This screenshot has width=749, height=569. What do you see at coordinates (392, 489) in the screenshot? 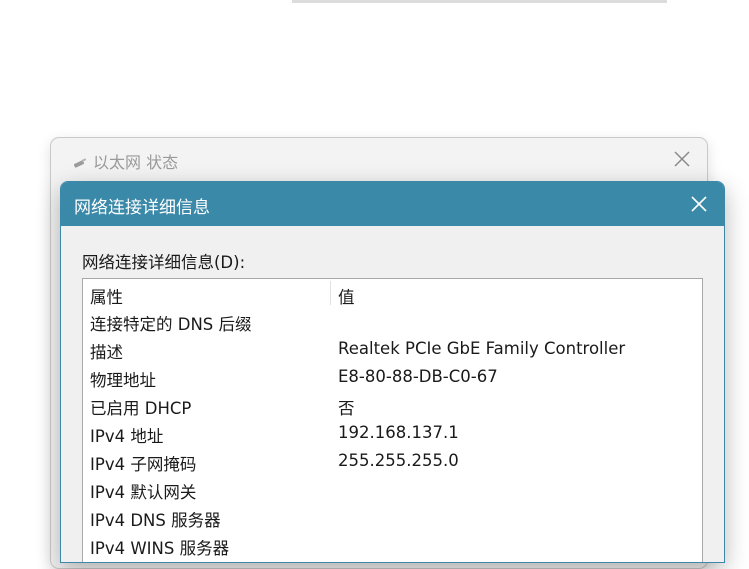
I see `table-row: IPv4 默认网关` at bounding box center [392, 489].